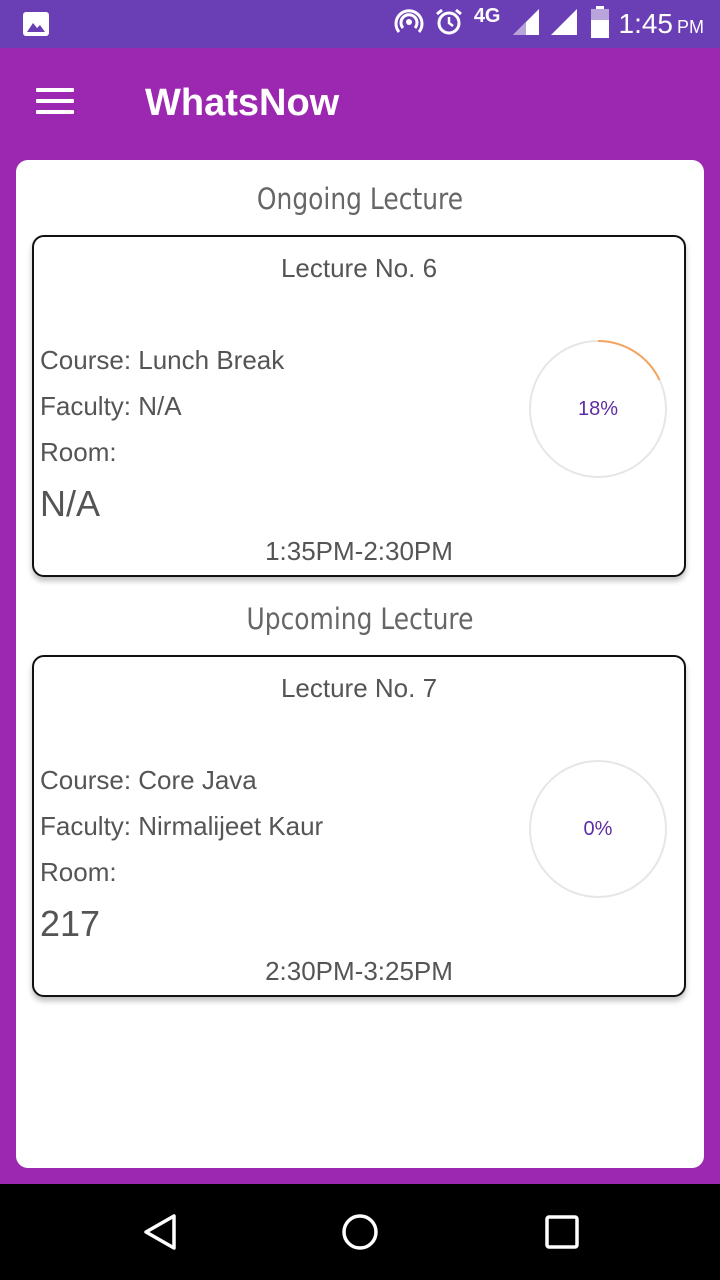 This screenshot has width=720, height=1280. I want to click on clock: 1:45 PM, so click(661, 23).